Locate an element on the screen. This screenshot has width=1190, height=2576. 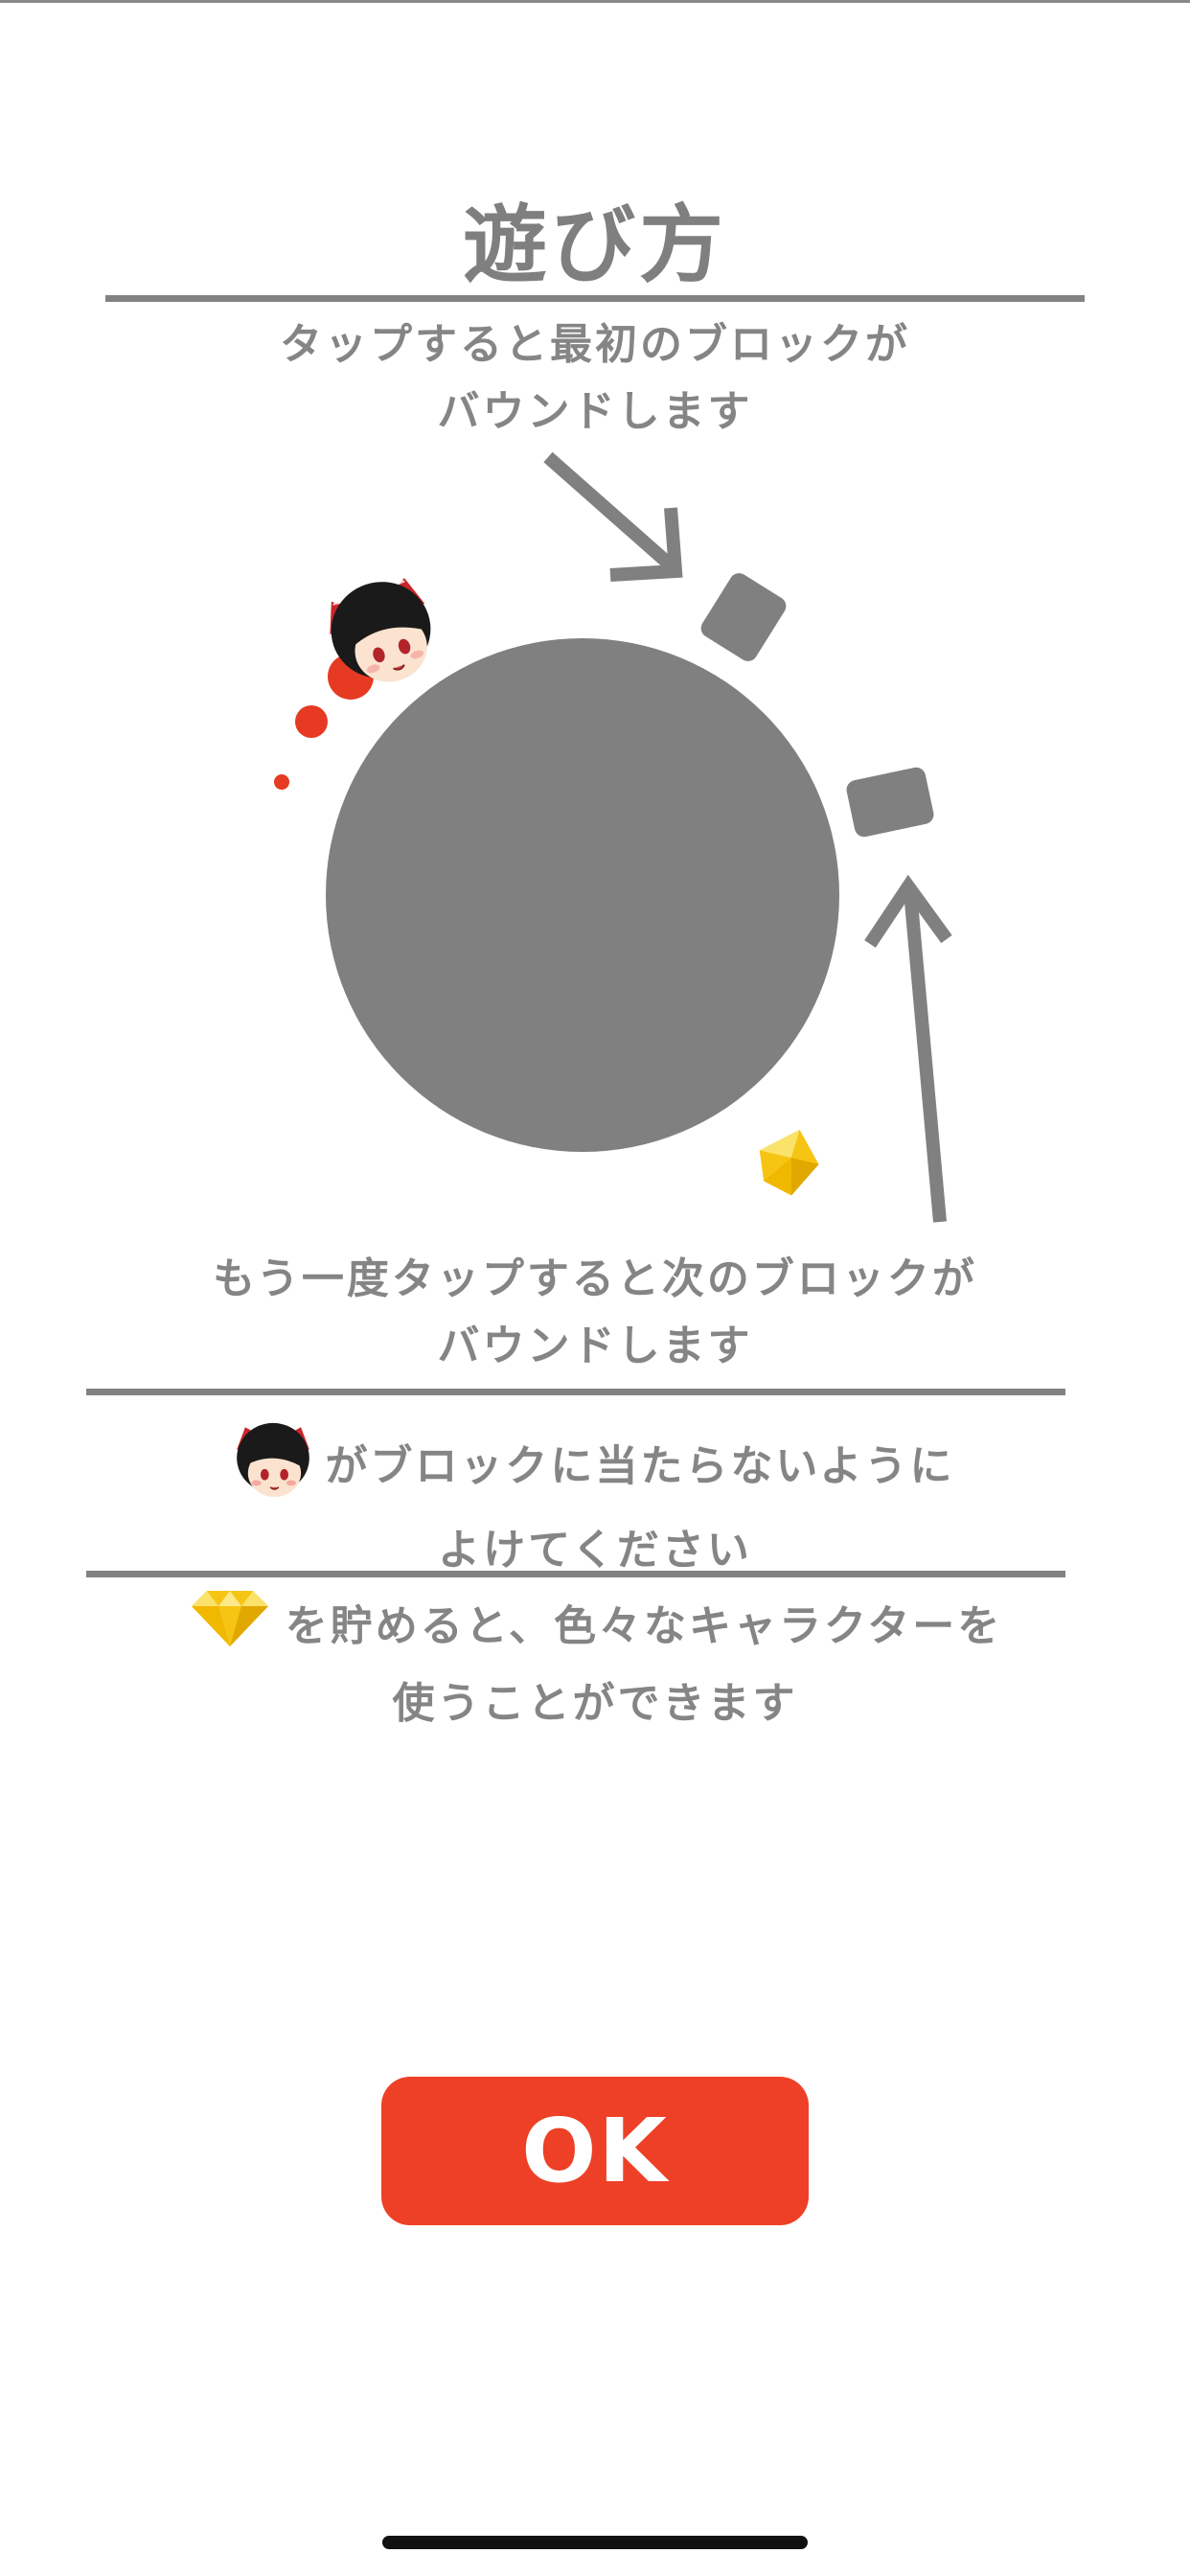
gems-line1: を貯めると、色々なキャラクターを is located at coordinates (595, 1628).